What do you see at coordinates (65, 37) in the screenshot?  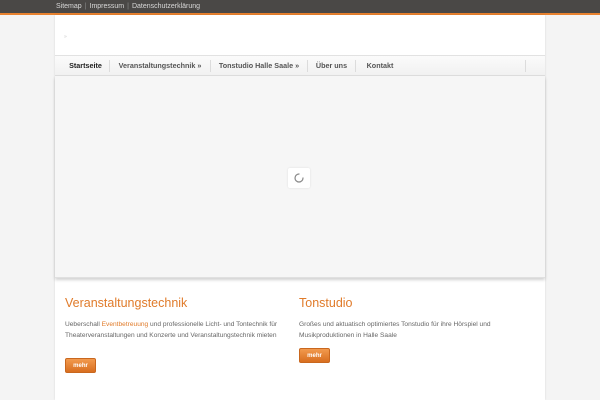 I see `logo: »` at bounding box center [65, 37].